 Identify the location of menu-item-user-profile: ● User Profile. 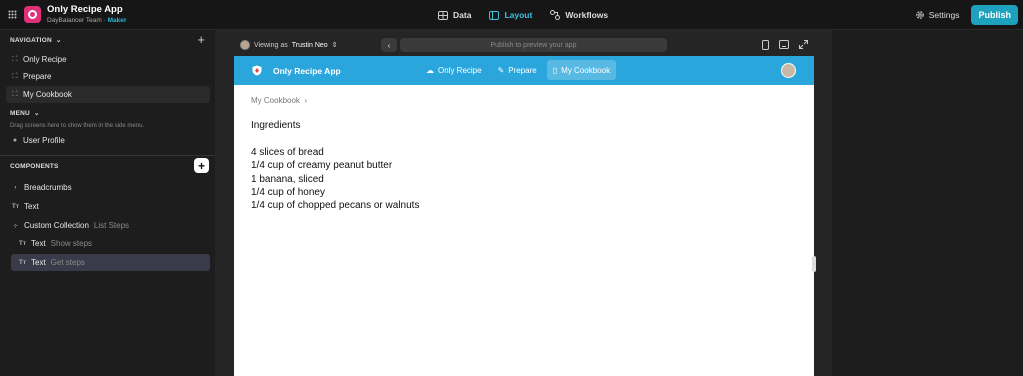
(108, 140).